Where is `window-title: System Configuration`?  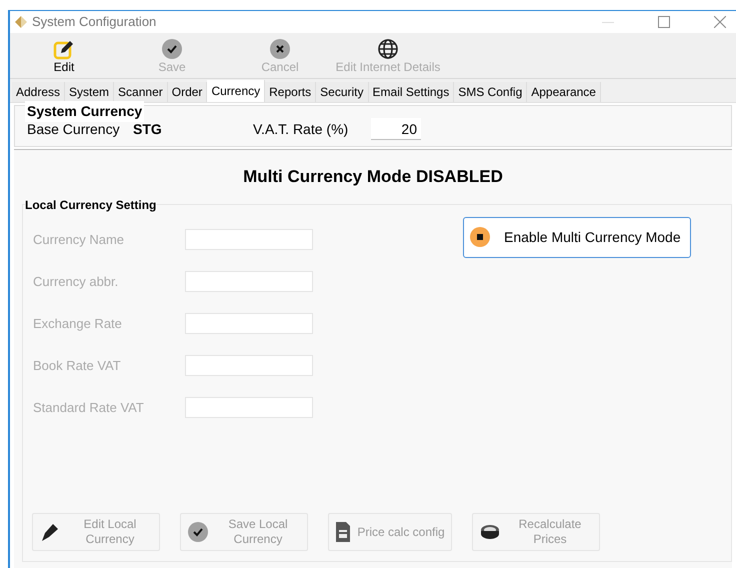
window-title: System Configuration is located at coordinates (94, 22).